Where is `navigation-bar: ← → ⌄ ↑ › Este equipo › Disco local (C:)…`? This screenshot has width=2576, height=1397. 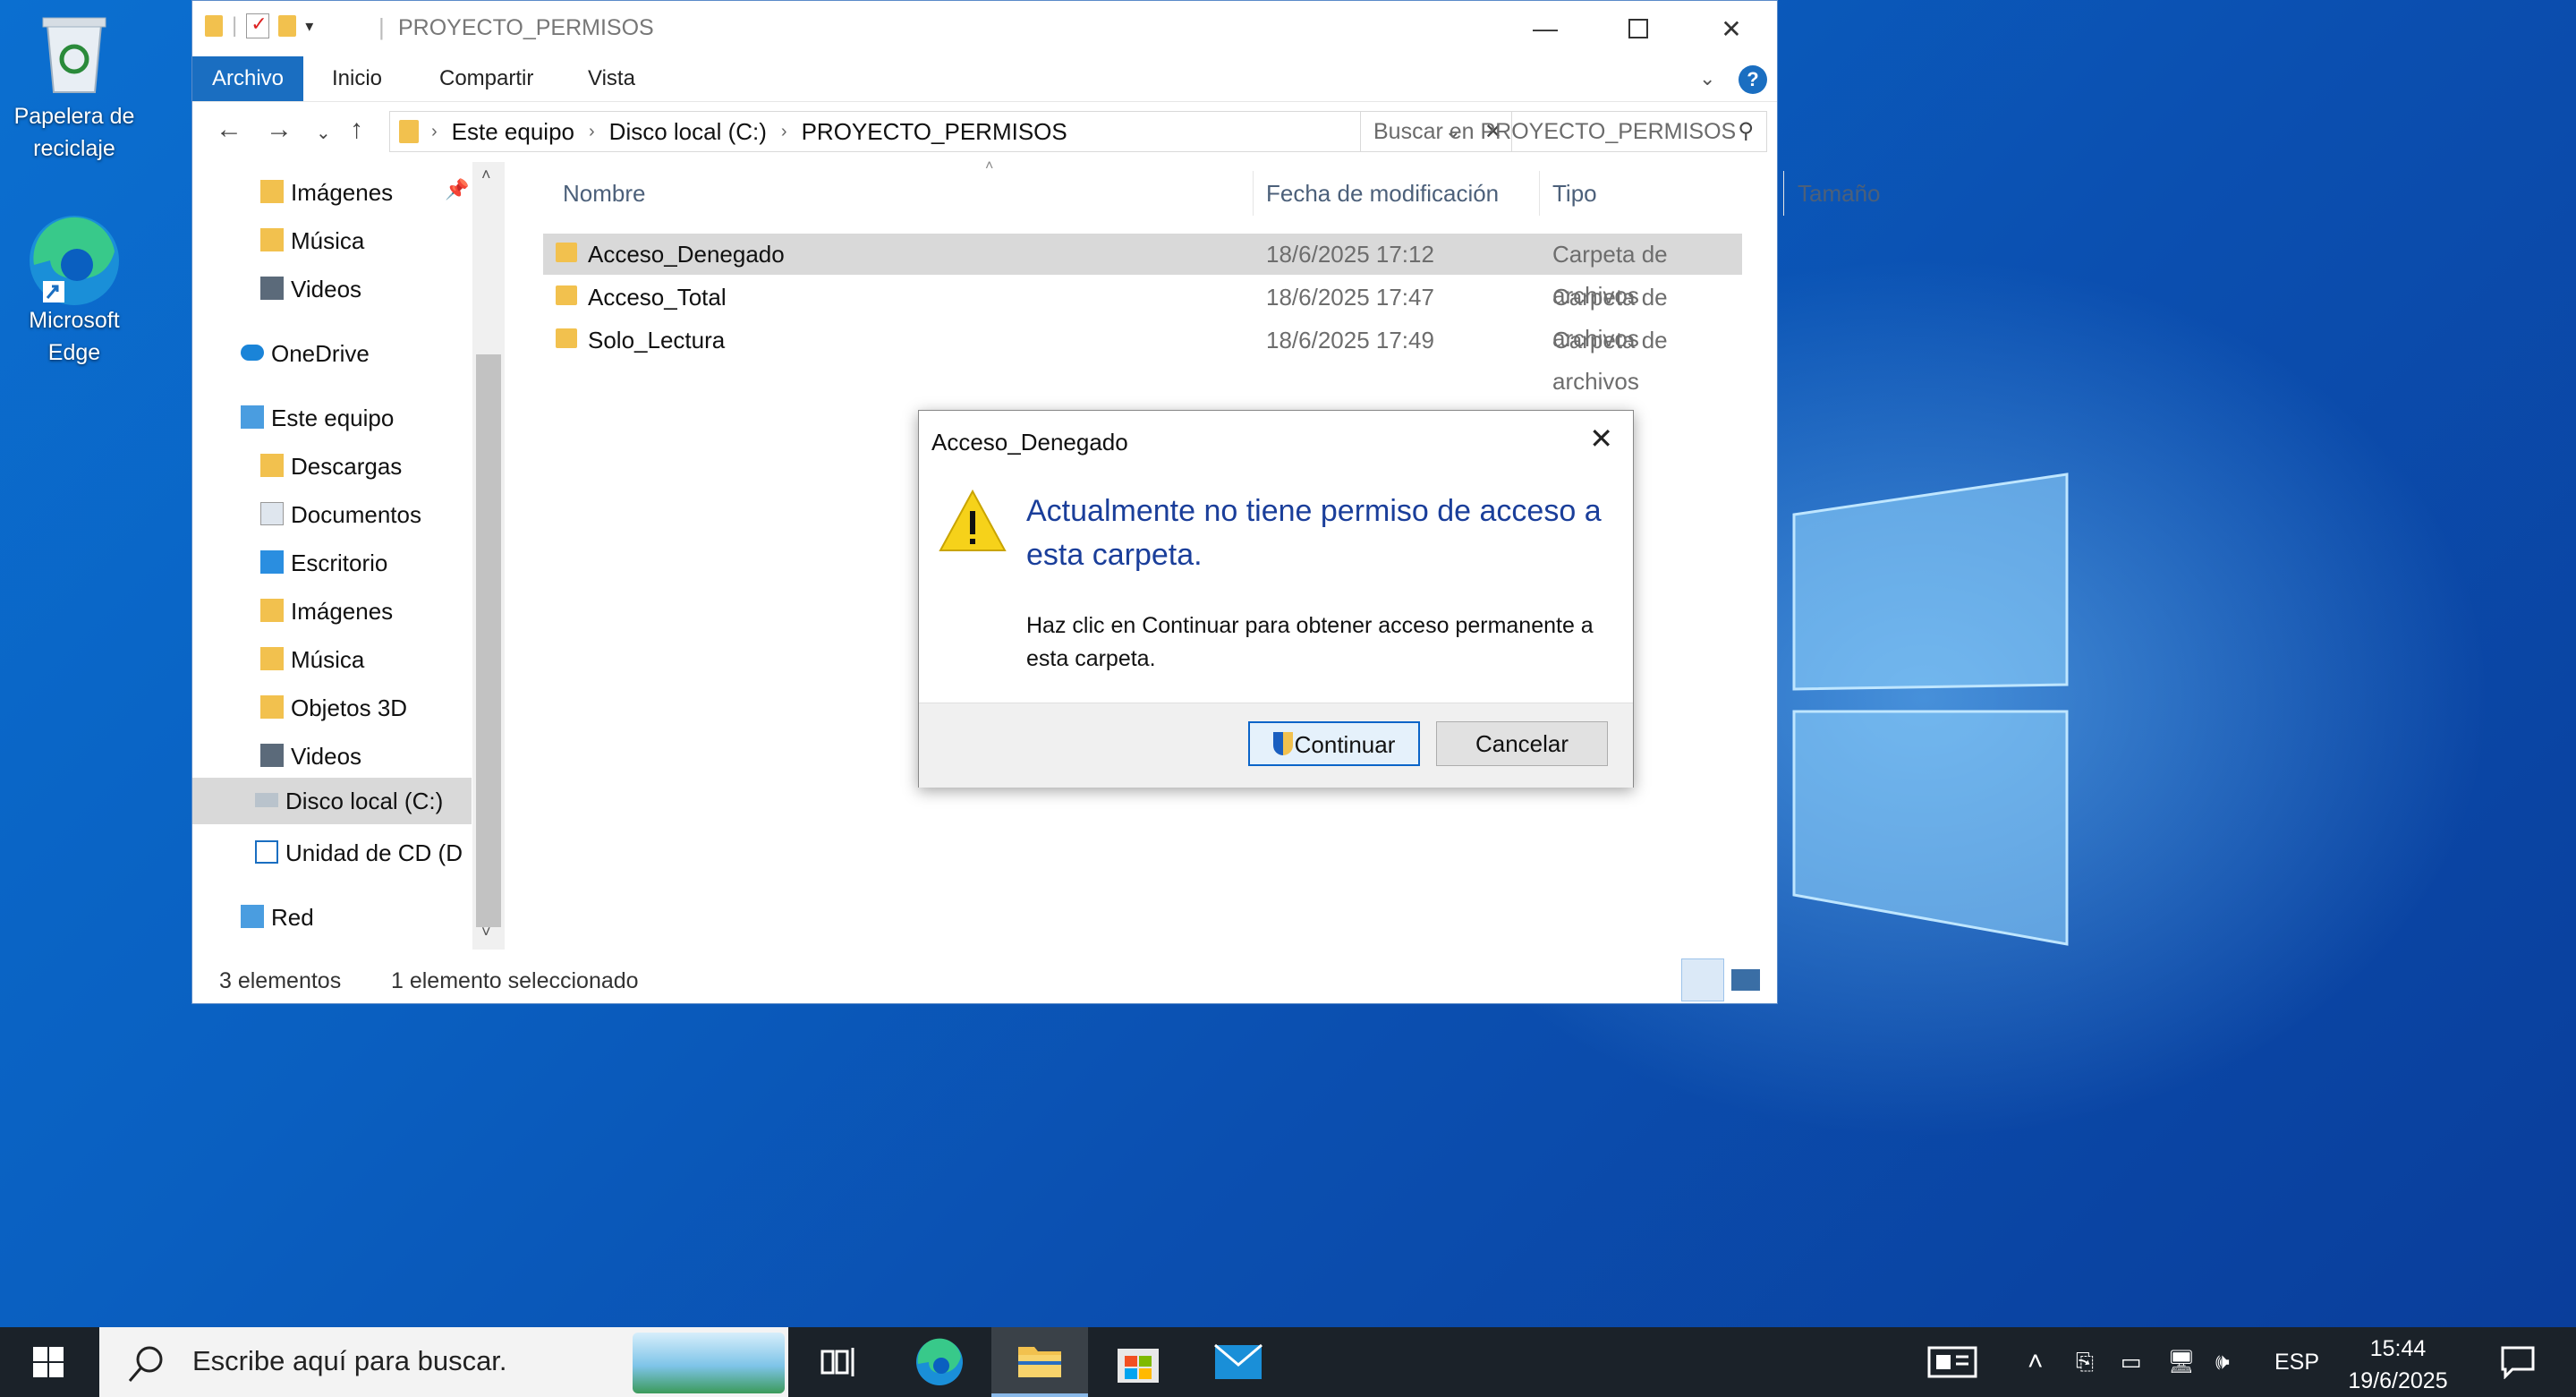 navigation-bar: ← → ⌄ ↑ › Este equipo › Disco local (C:)… is located at coordinates (984, 132).